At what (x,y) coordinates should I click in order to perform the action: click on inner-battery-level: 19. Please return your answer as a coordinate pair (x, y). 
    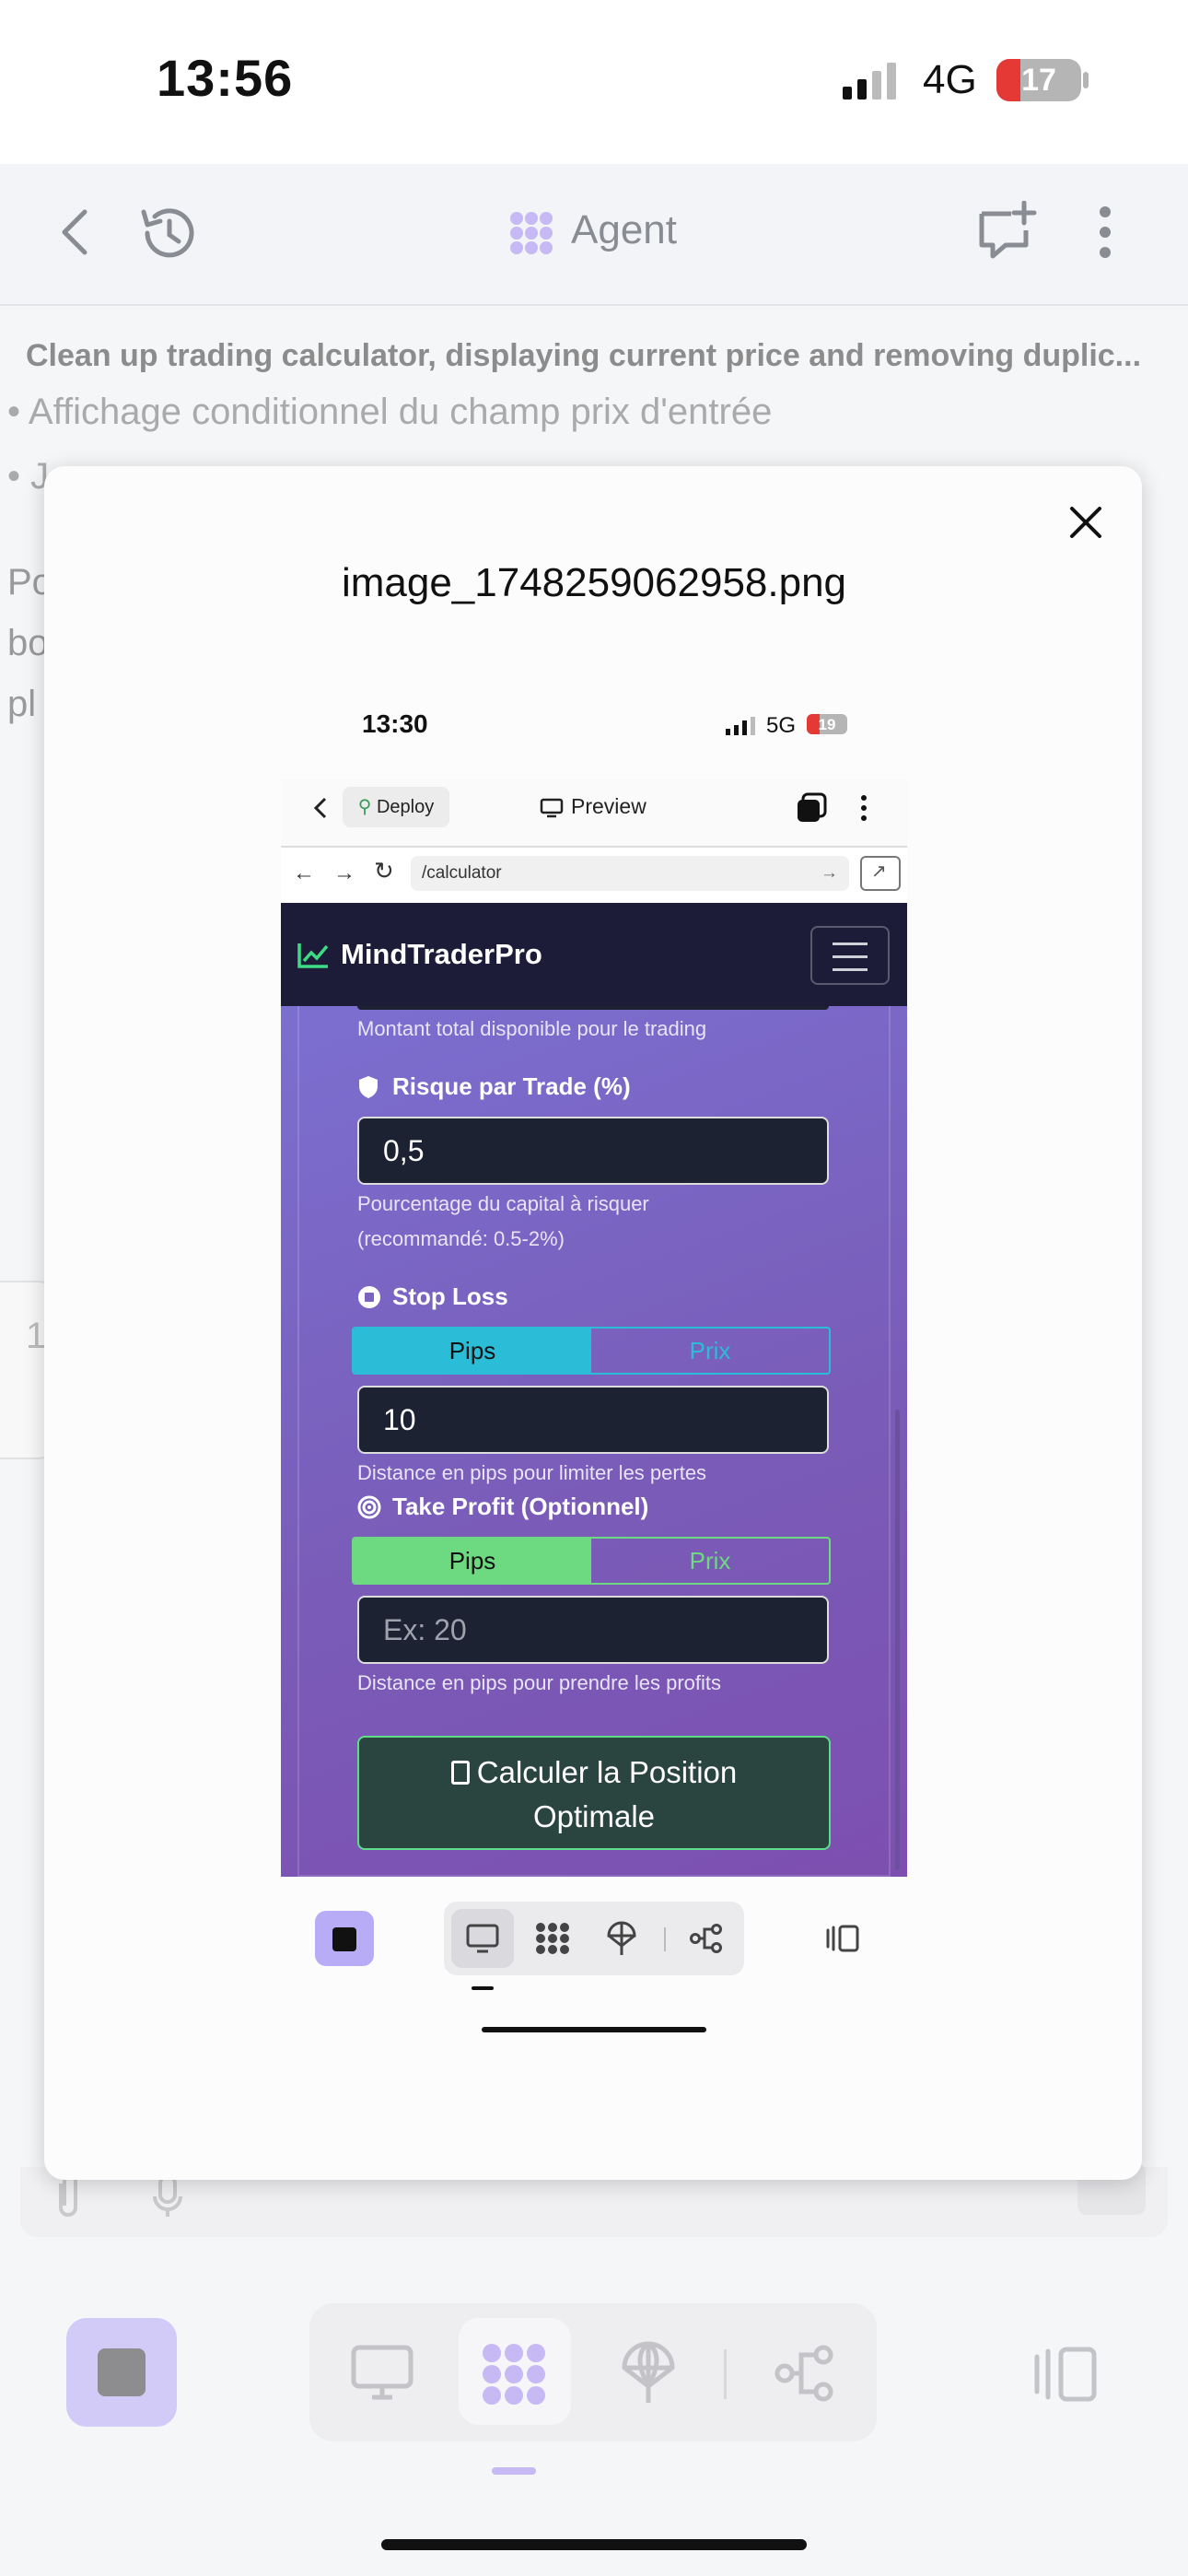
    Looking at the image, I should click on (827, 724).